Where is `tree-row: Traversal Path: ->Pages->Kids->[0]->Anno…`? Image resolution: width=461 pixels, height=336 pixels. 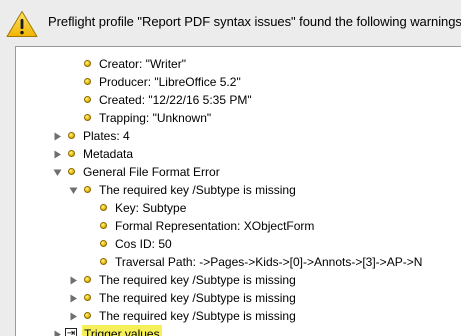 tree-row: Traversal Path: ->Pages->Kids->[0]->Anno… is located at coordinates (238, 262).